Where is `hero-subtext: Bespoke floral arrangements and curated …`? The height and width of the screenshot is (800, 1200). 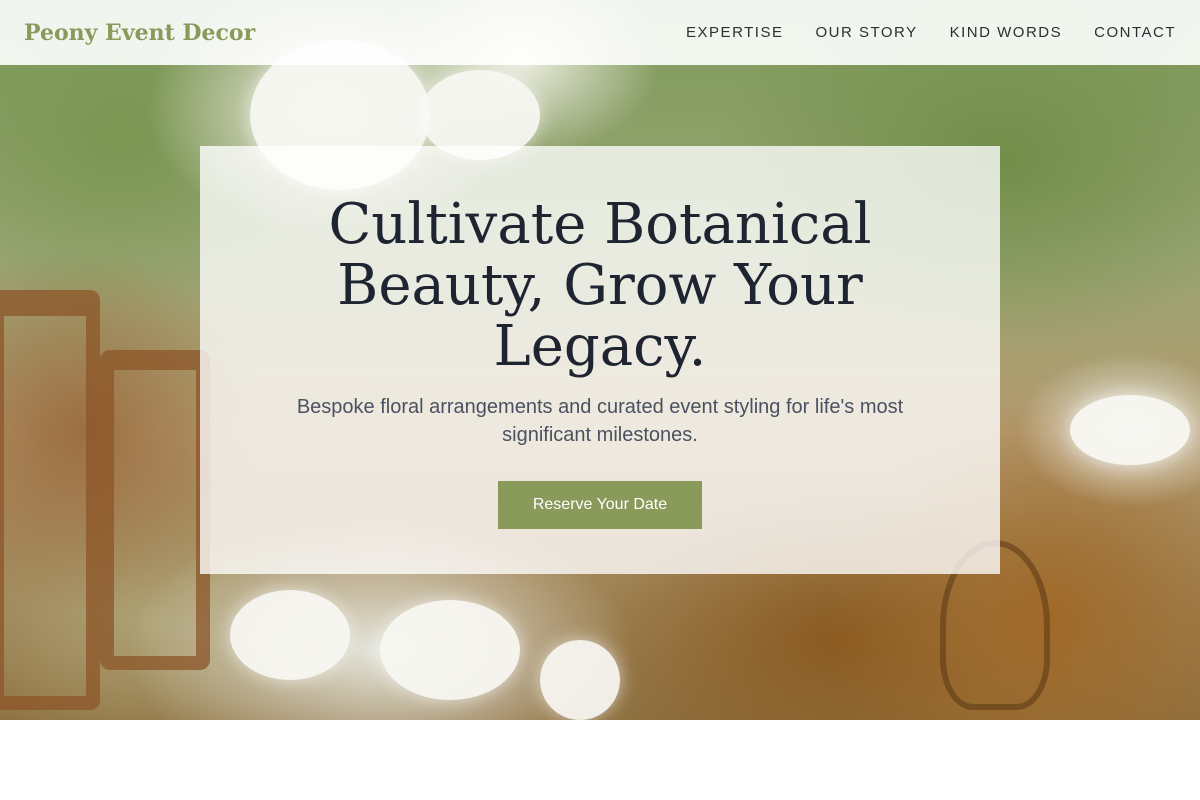
hero-subtext: Bespoke floral arrangements and curated … is located at coordinates (600, 421).